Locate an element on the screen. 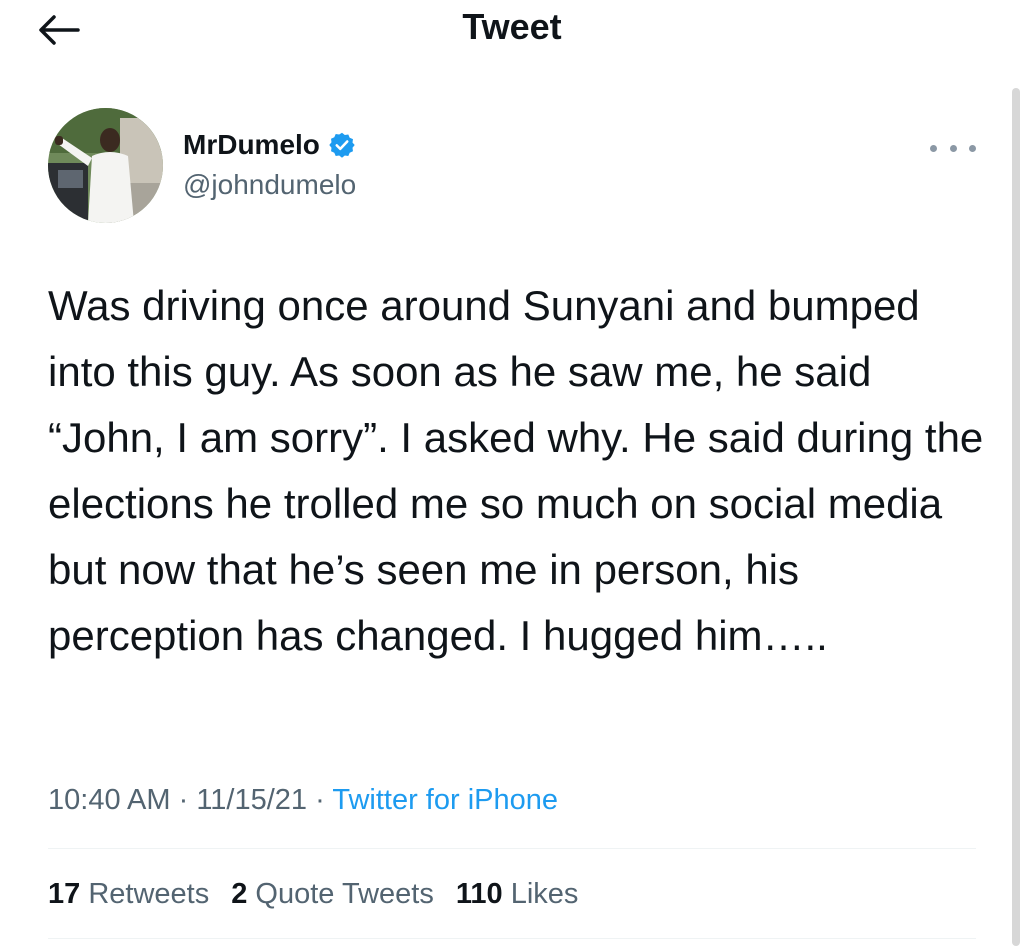 The height and width of the screenshot is (946, 1024). likes-stat: 110 Likes is located at coordinates (517, 894).